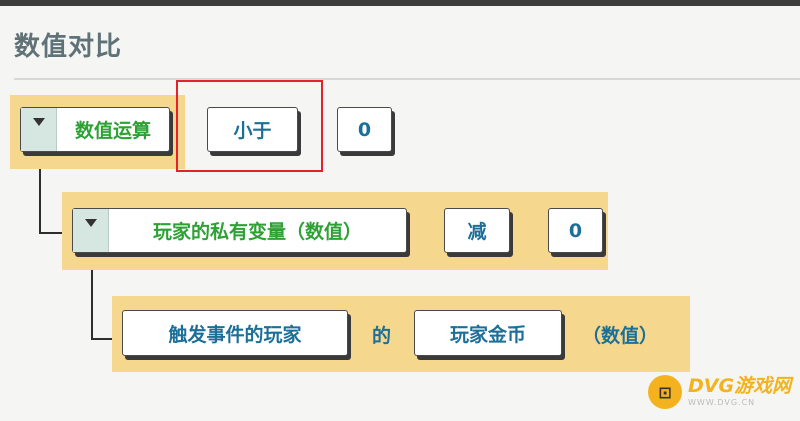 The width and height of the screenshot is (800, 421). What do you see at coordinates (68, 47) in the screenshot?
I see `page-title: 数值对比` at bounding box center [68, 47].